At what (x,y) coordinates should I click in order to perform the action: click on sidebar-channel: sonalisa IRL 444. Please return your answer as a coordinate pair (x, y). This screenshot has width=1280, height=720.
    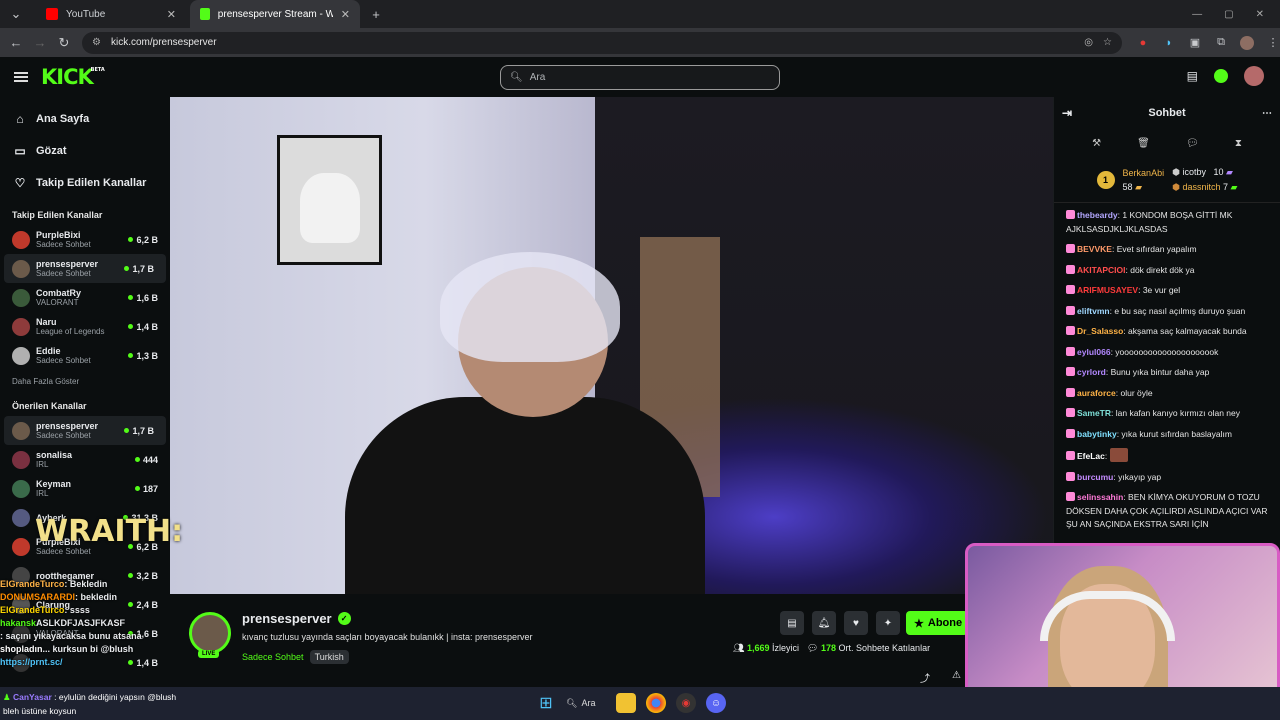
    Looking at the image, I should click on (85, 459).